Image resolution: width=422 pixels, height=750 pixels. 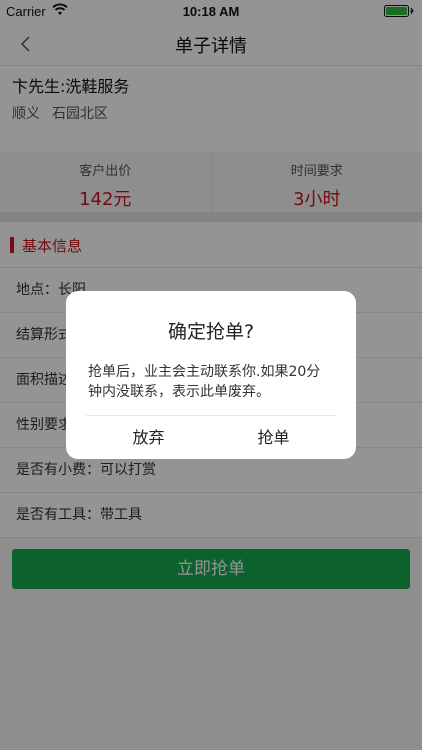 I want to click on dialog-cancel-button: 放弃, so click(x=148, y=437).